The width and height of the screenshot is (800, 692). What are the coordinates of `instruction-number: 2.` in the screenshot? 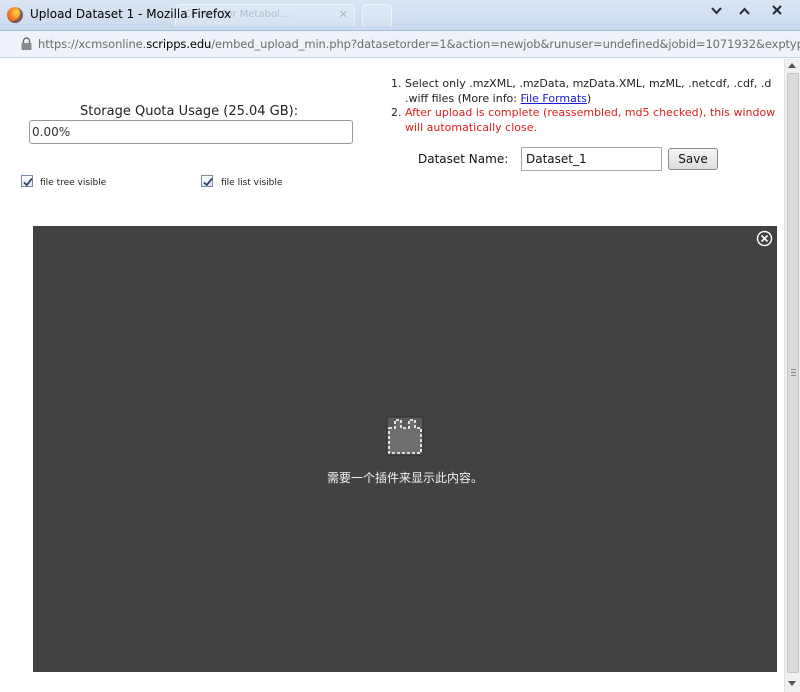 It's located at (396, 112).